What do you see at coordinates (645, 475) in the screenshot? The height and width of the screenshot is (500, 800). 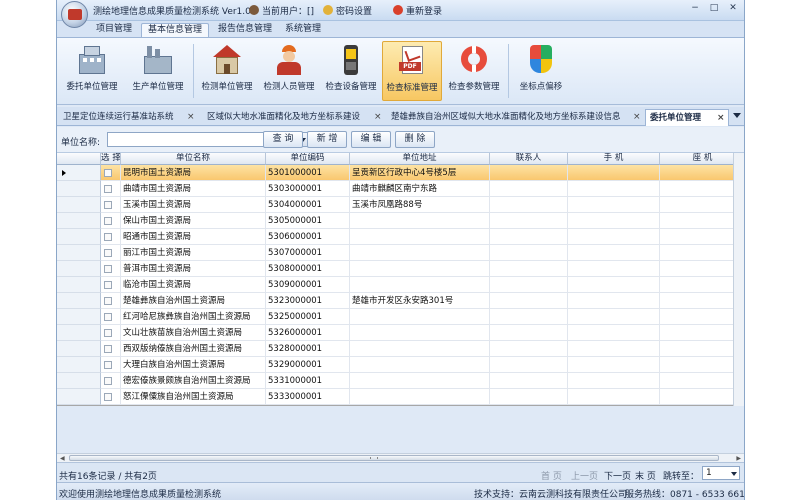 I see `last-page-button: 末 页` at bounding box center [645, 475].